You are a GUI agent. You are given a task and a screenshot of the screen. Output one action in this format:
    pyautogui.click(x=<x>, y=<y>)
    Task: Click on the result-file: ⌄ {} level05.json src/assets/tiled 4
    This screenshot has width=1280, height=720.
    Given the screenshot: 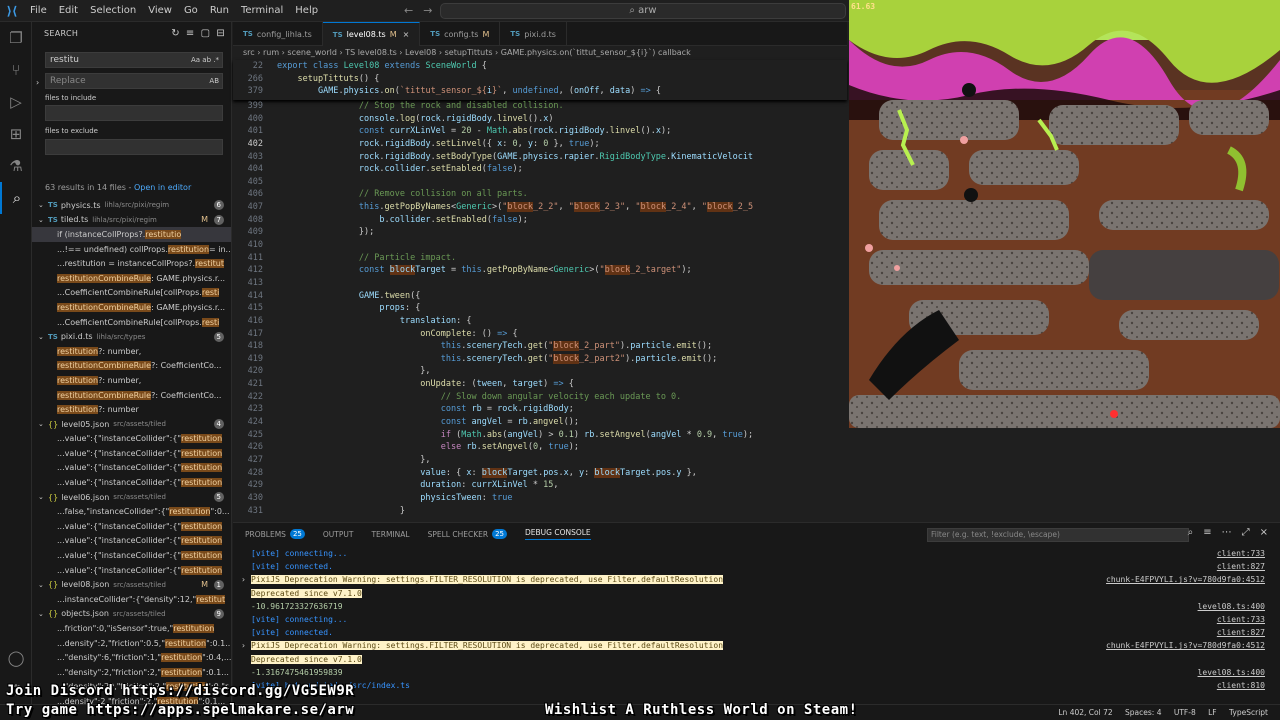 What is the action you would take?
    pyautogui.click(x=131, y=424)
    